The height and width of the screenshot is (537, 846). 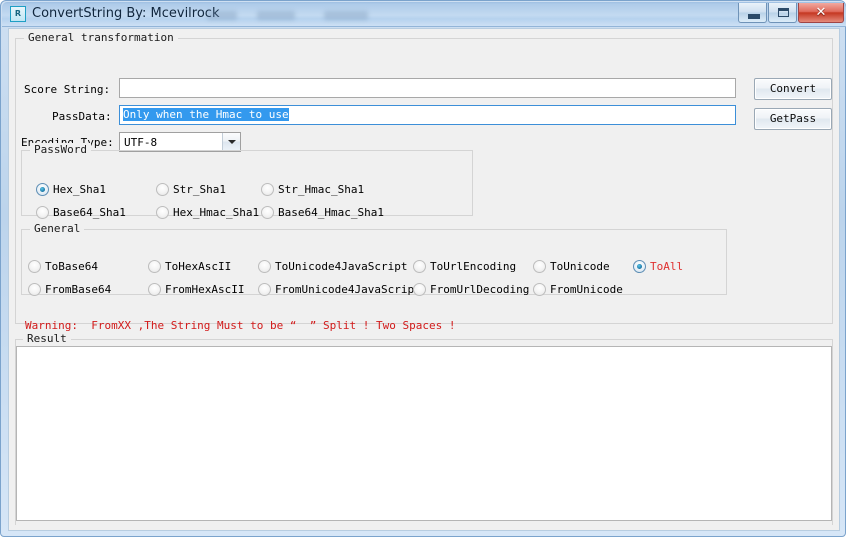 I want to click on radio-tobase64: ToBase64, so click(x=63, y=266).